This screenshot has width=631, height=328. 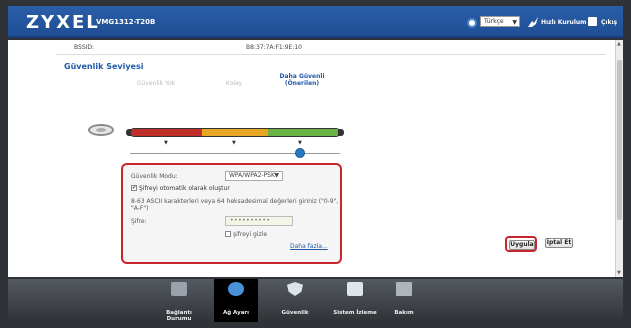 I want to click on level-easy-label: Kolay, so click(x=234, y=83).